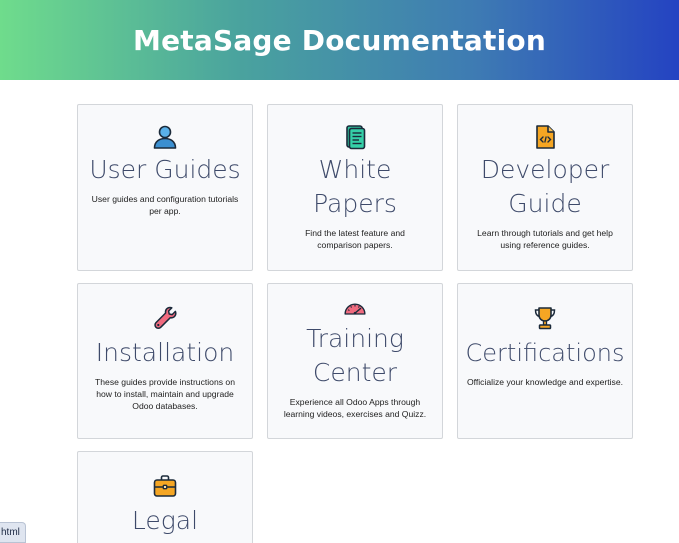 Image resolution: width=679 pixels, height=543 pixels. I want to click on header-banner: MetaSage Documentation, so click(339, 40).